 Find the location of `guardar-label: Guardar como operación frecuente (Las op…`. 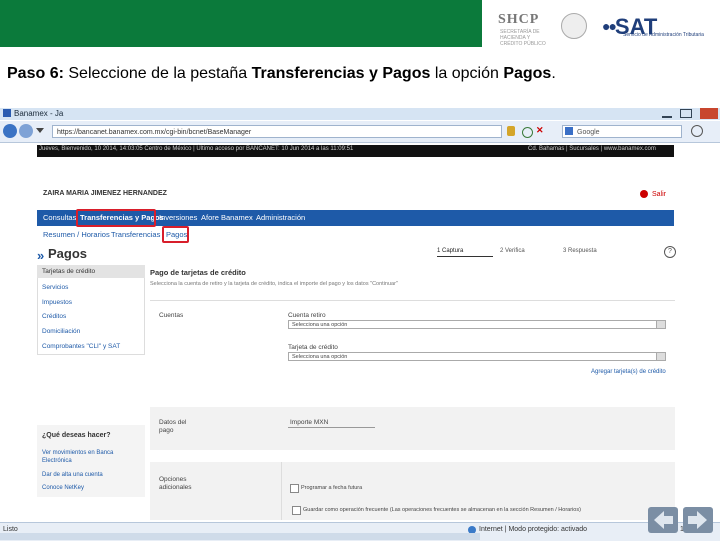

guardar-label: Guardar como operación frecuente (Las op… is located at coordinates (442, 510).